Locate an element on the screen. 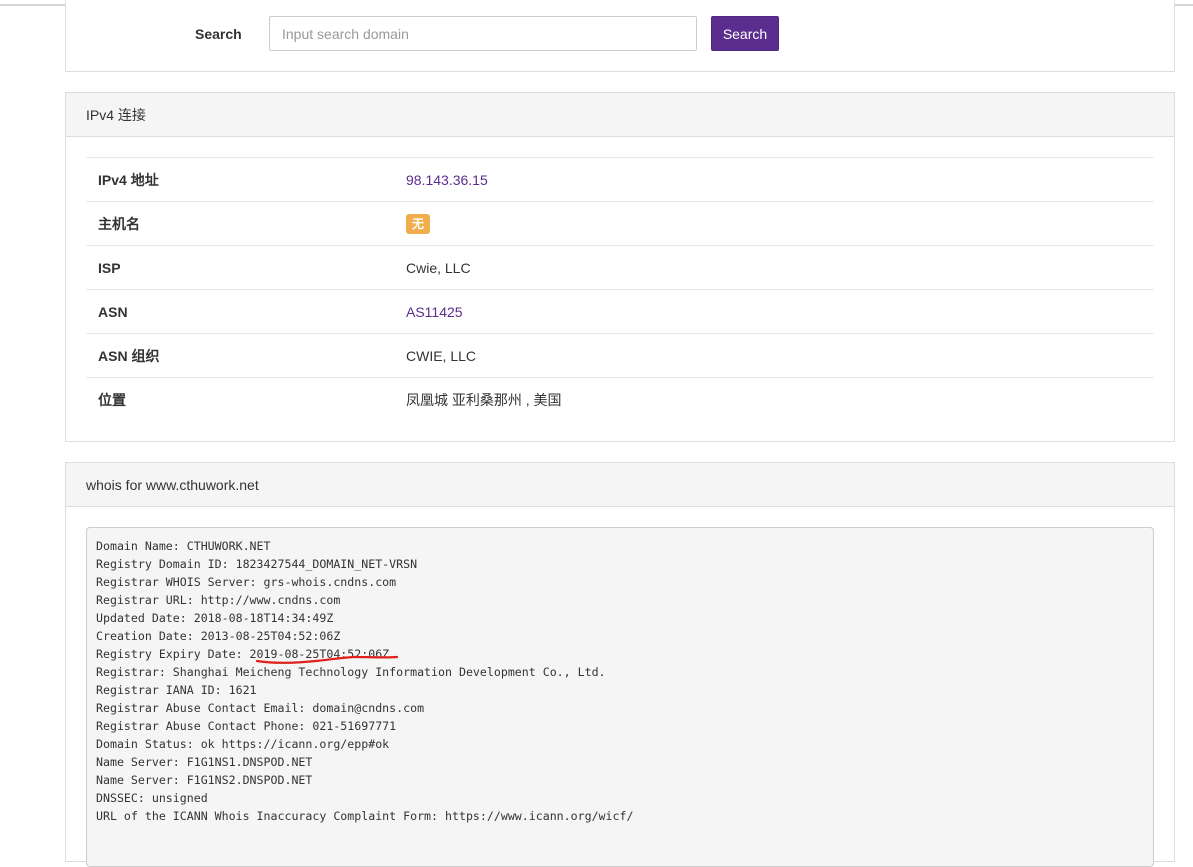 The width and height of the screenshot is (1193, 867). whois-line: Registrar URL: http://www.cndns.com is located at coordinates (218, 600).